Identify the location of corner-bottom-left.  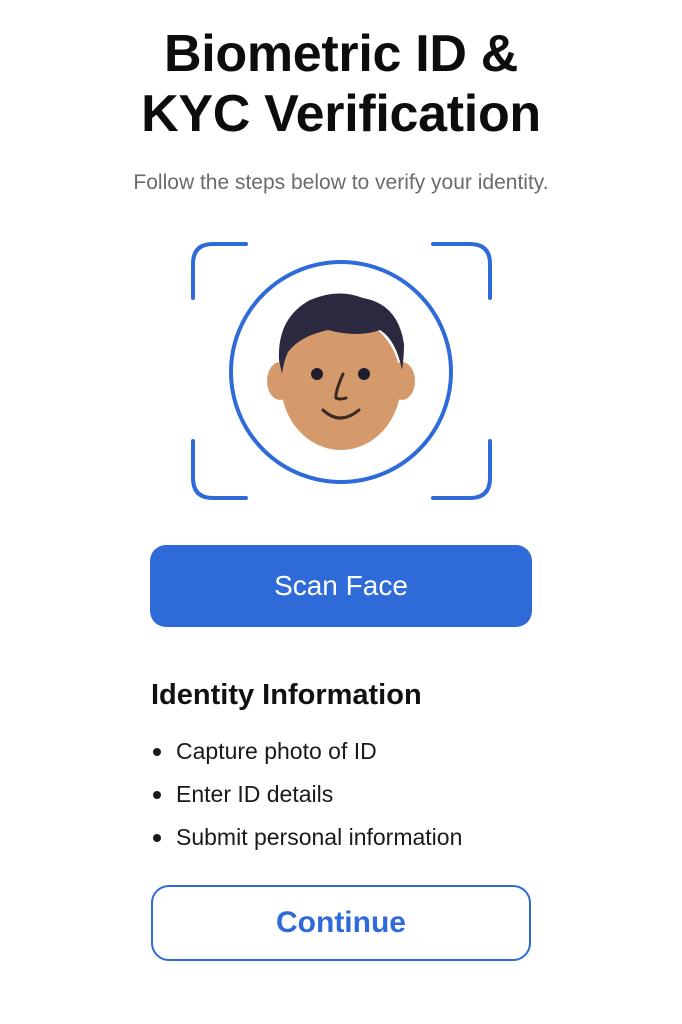
(219, 469).